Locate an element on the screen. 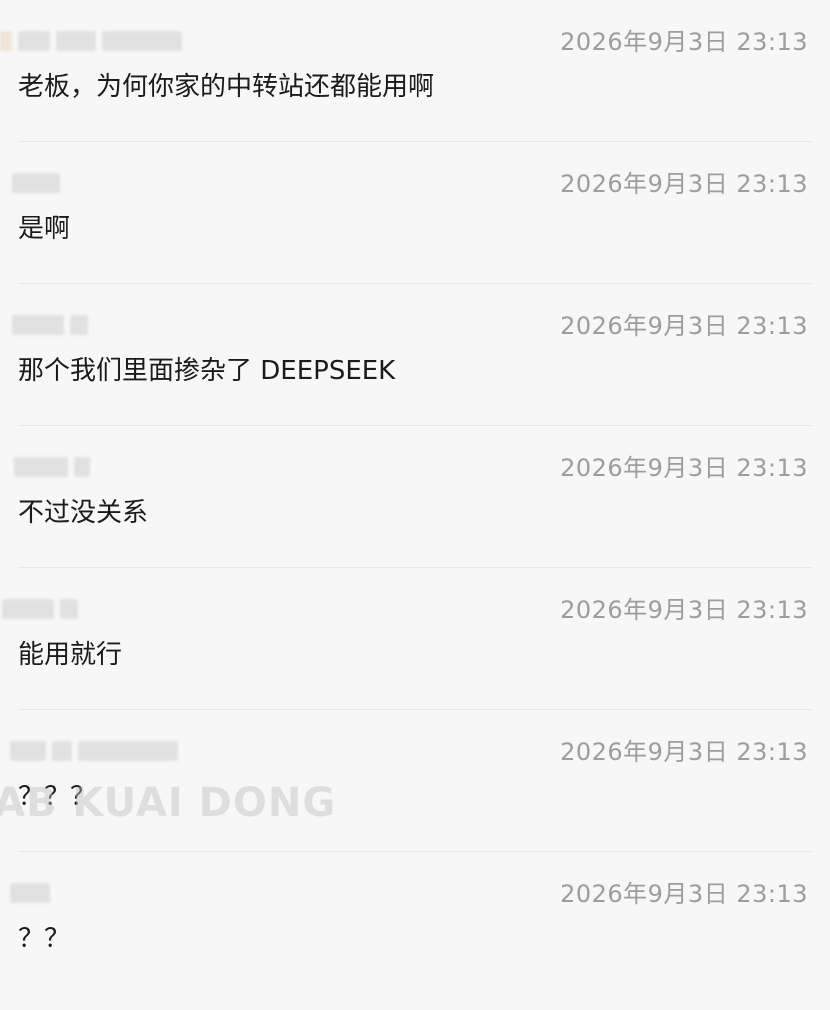 The height and width of the screenshot is (1010, 830). message-item: 2026年9月3日 23:13 ？？？ is located at coordinates (415, 781).